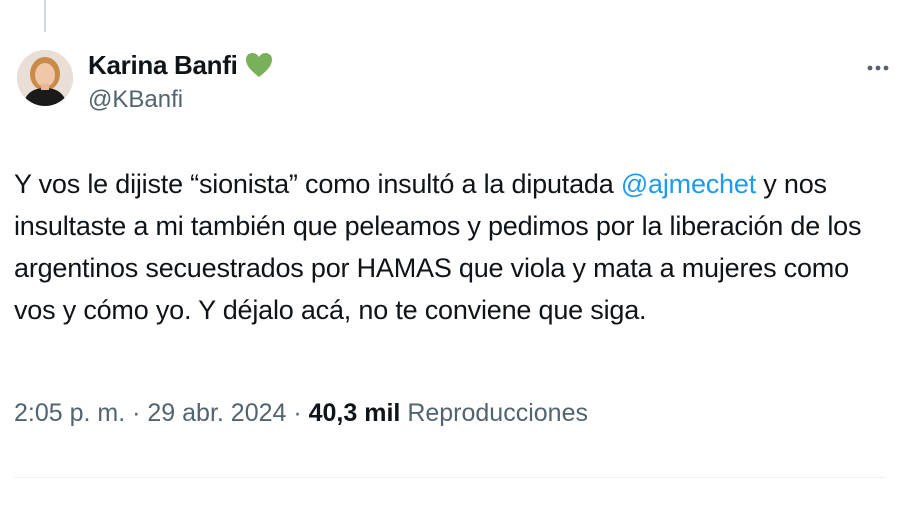 Image resolution: width=900 pixels, height=505 pixels. I want to click on views-label: Reproducciones, so click(497, 413).